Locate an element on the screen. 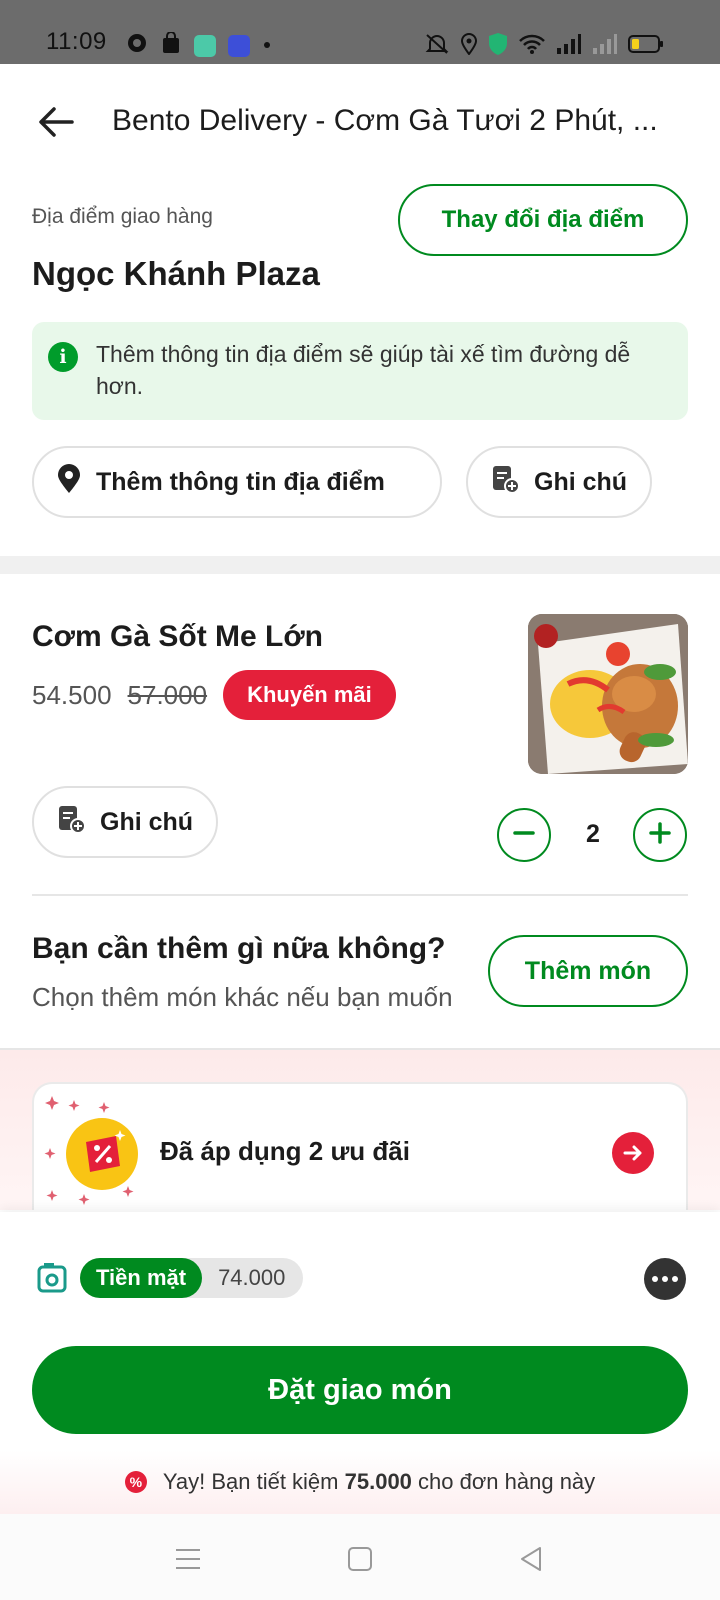  payment-amount: 74.000 is located at coordinates (252, 1277).